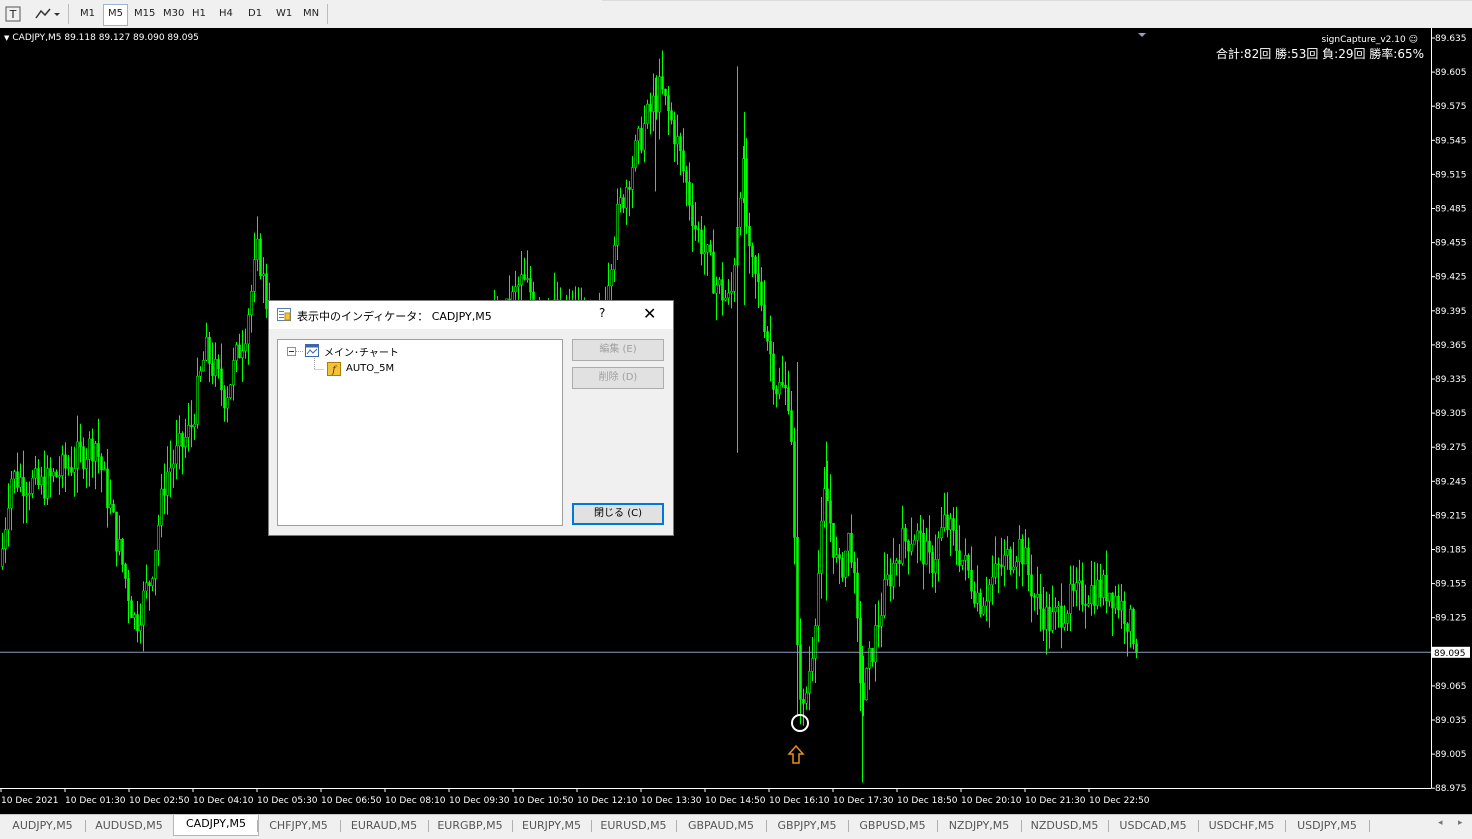 This screenshot has width=1472, height=839. I want to click on help-button: ?, so click(602, 313).